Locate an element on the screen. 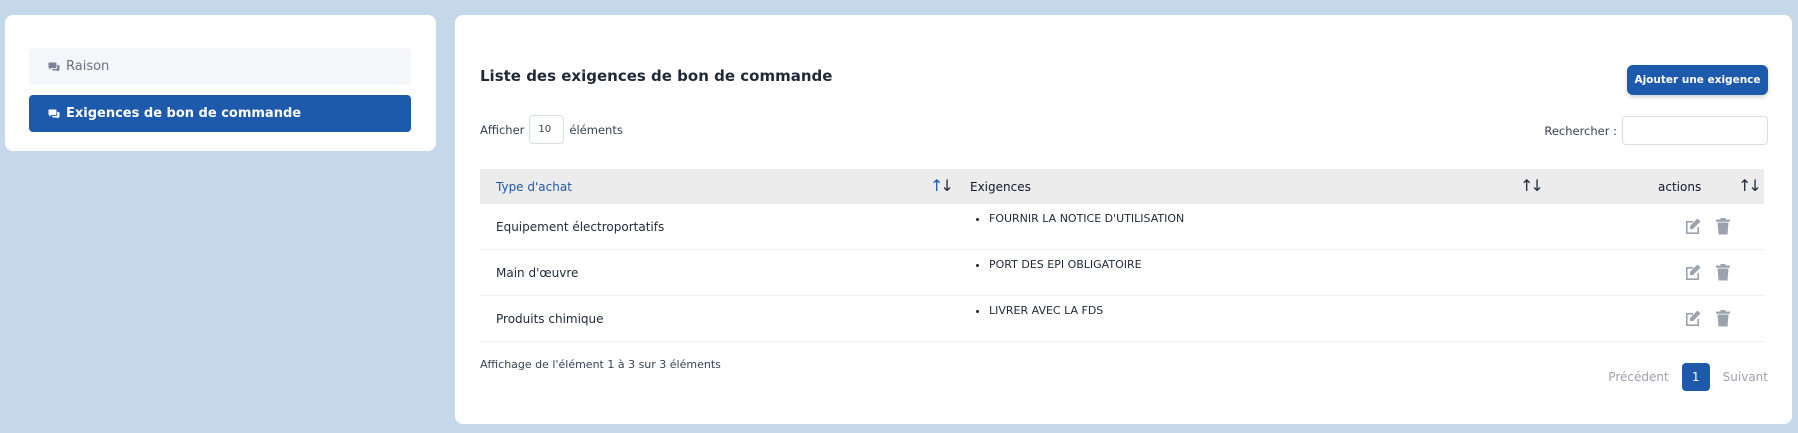 This screenshot has height=433, width=1798. exigence-item: LIVRER AVEC LA FDS is located at coordinates (1046, 310).